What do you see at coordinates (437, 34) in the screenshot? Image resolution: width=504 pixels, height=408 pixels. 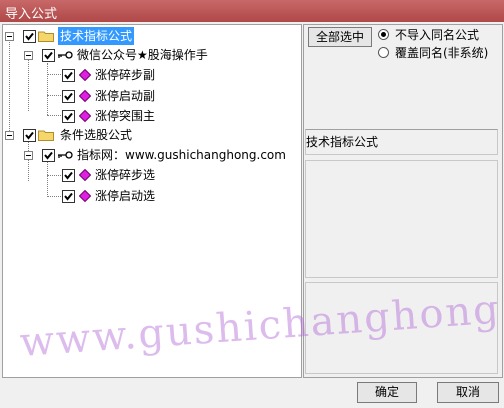 I see `radio-skip-label: 不导入同名公式` at bounding box center [437, 34].